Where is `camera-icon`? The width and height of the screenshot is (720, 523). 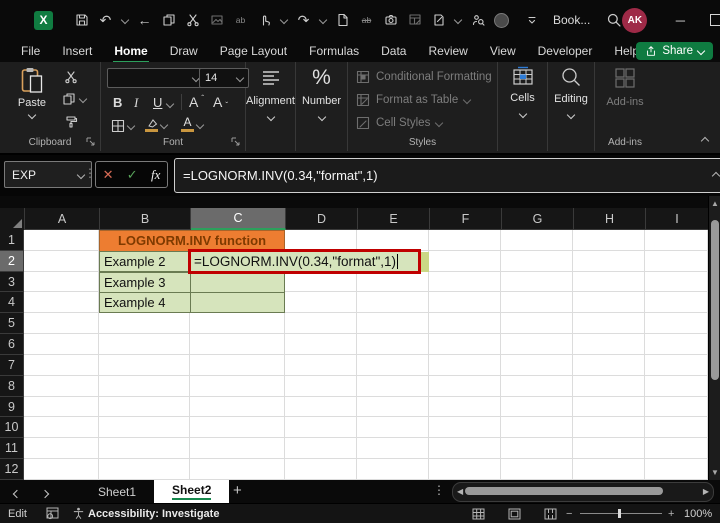
camera-icon is located at coordinates (390, 20).